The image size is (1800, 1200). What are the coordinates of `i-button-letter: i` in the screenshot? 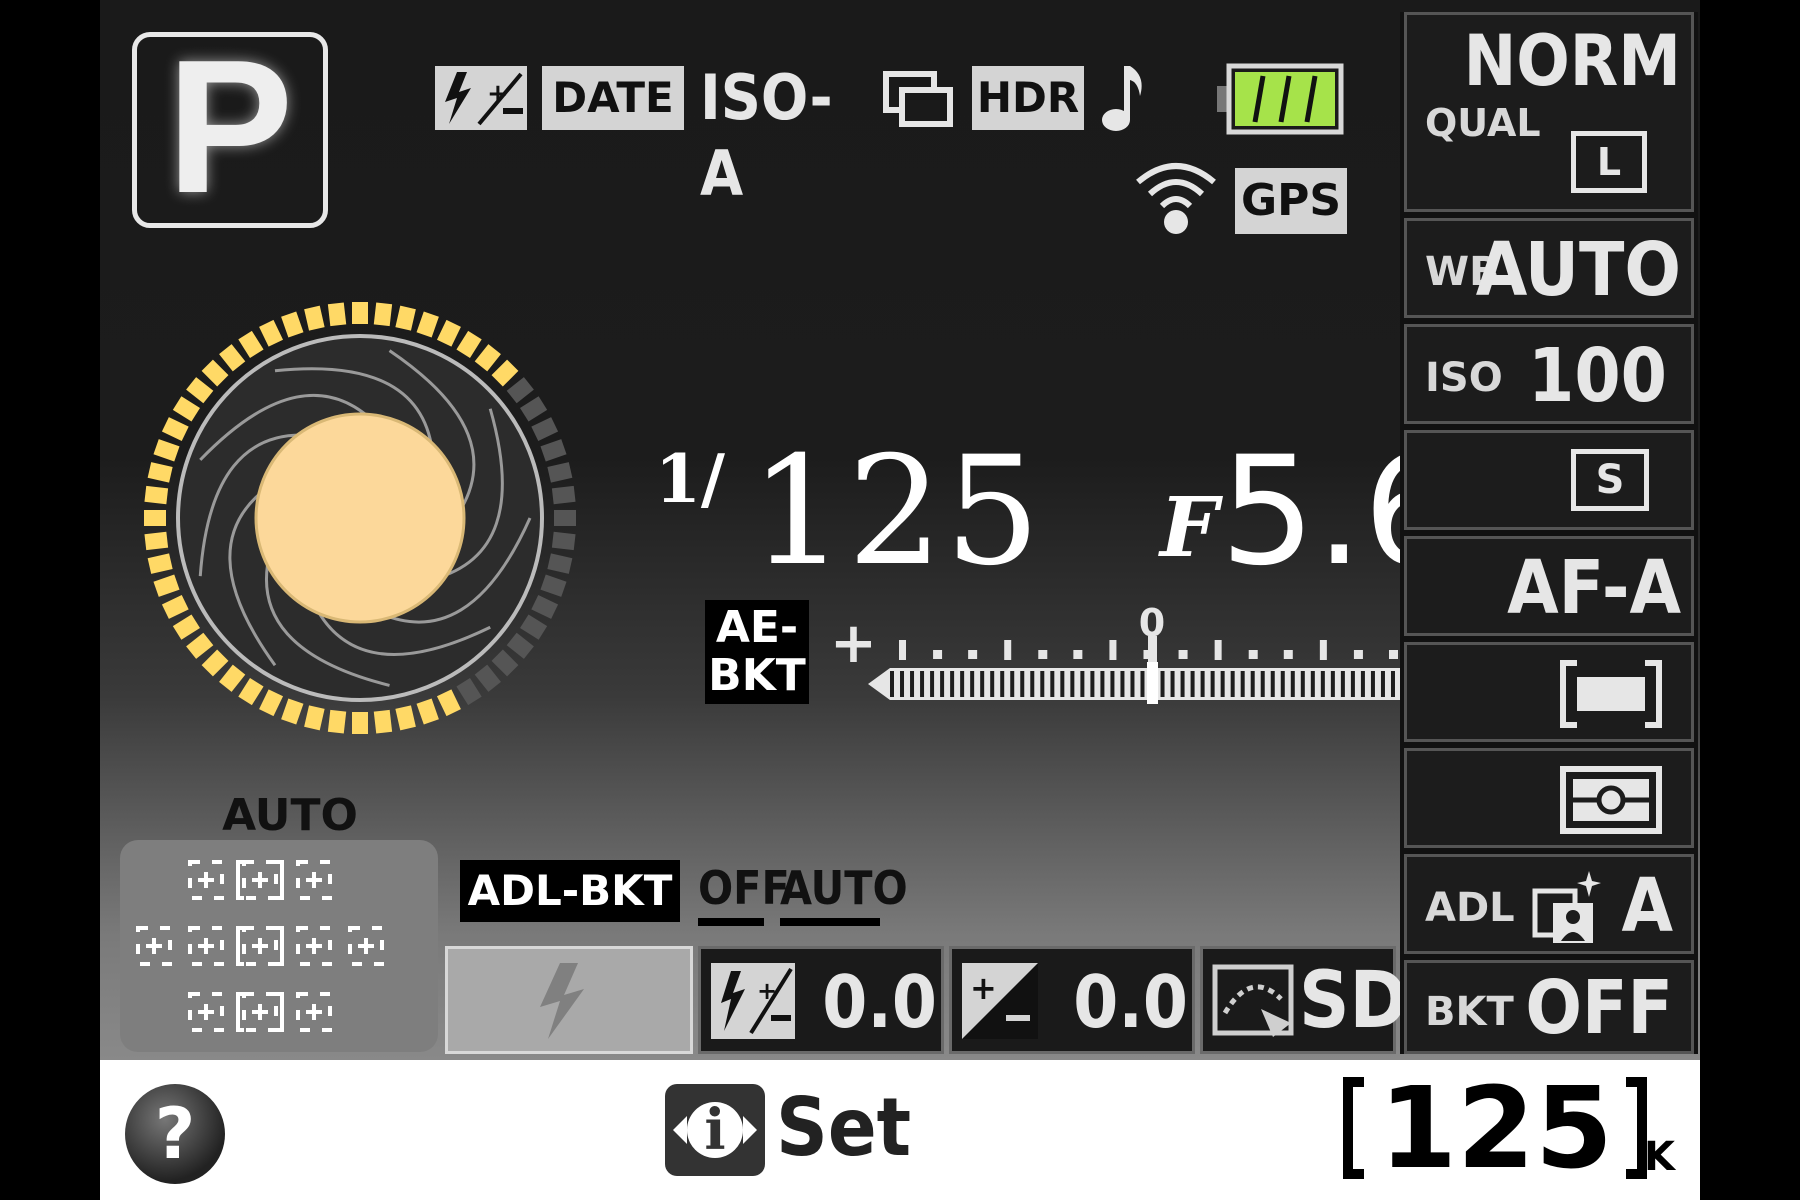 It's located at (715, 1130).